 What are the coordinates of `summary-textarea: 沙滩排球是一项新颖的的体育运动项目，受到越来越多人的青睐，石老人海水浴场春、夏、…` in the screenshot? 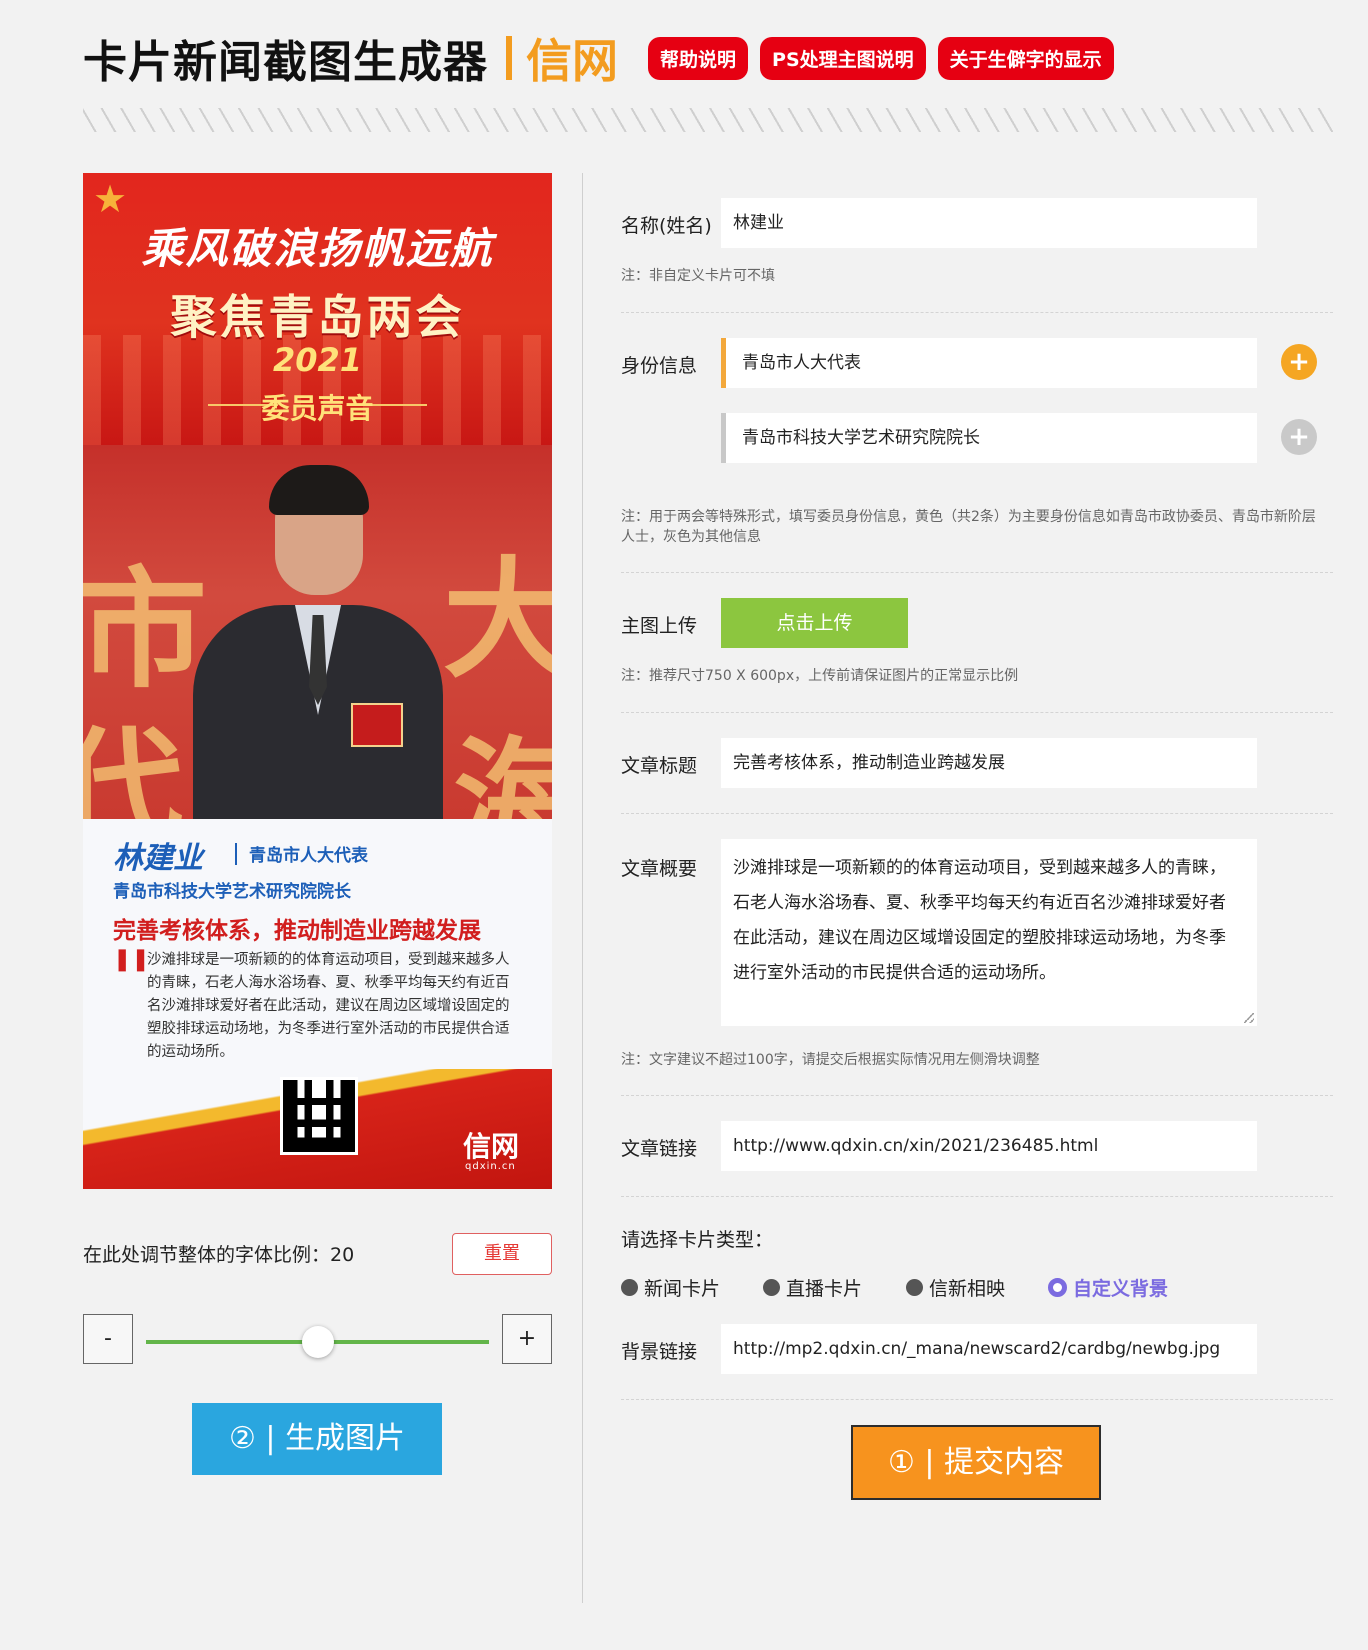 It's located at (989, 932).